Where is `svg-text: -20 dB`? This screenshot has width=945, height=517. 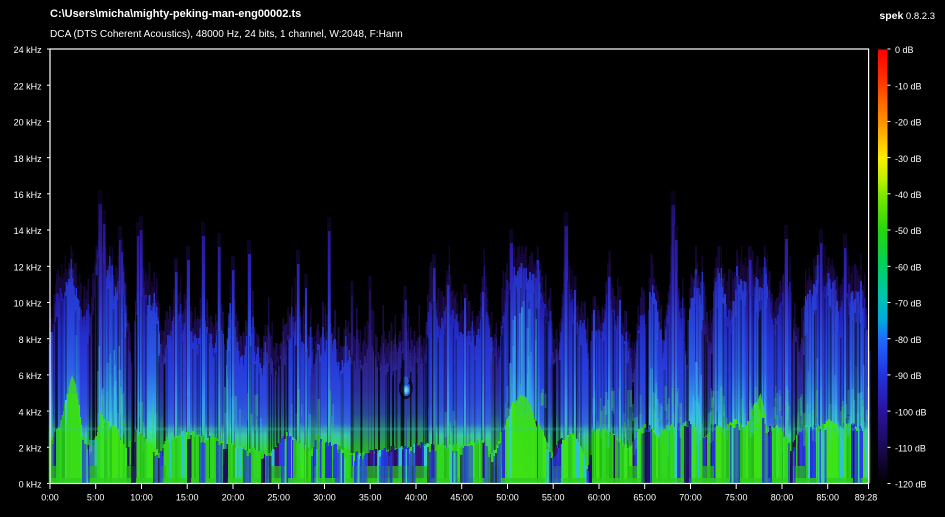 svg-text: -20 dB is located at coordinates (908, 123).